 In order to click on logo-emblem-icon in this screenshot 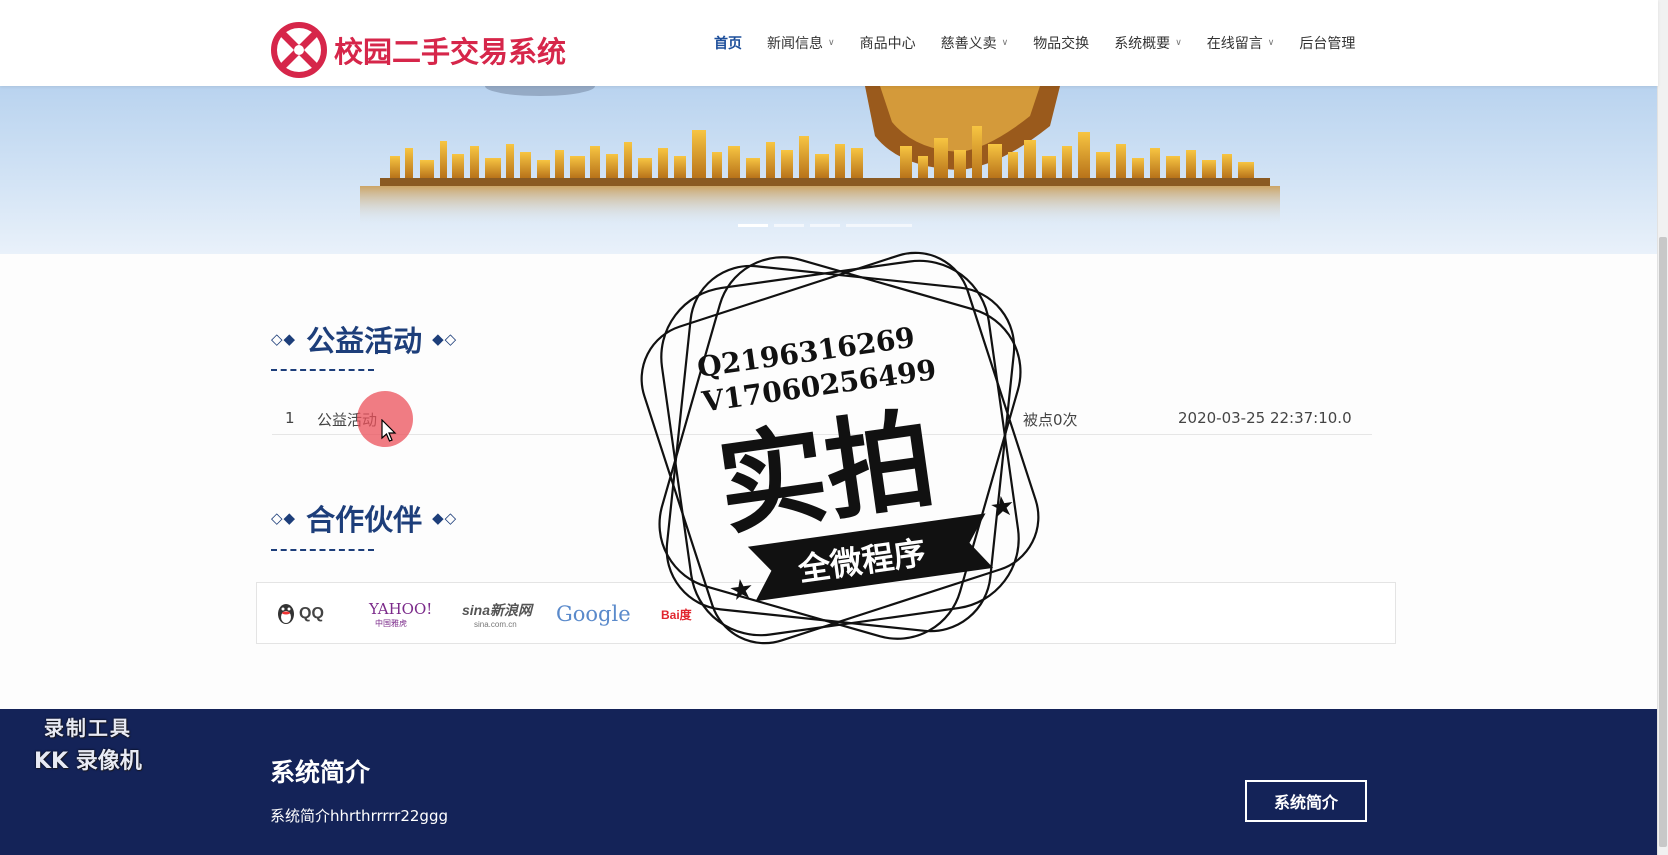, I will do `click(299, 50)`.